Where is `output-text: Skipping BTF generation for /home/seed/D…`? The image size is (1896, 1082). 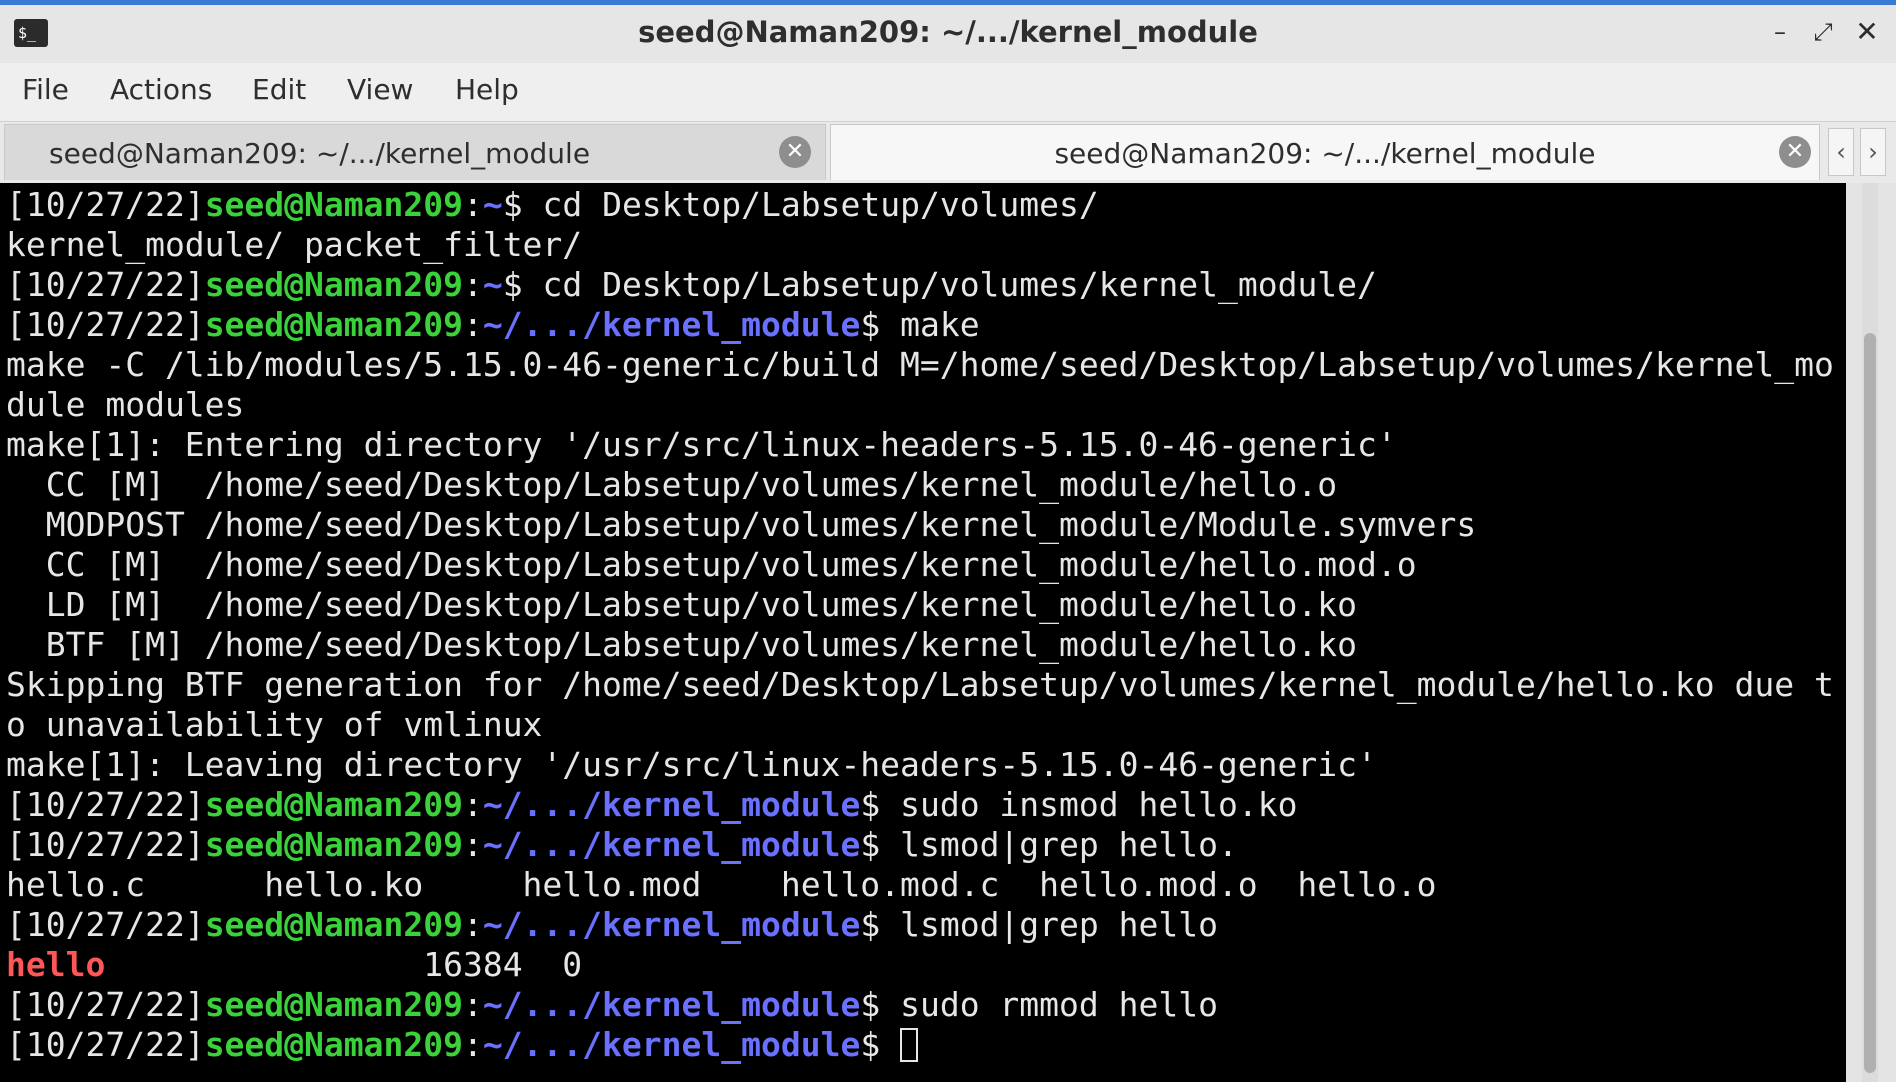 output-text: Skipping BTF generation for /home/seed/D… is located at coordinates (920, 684).